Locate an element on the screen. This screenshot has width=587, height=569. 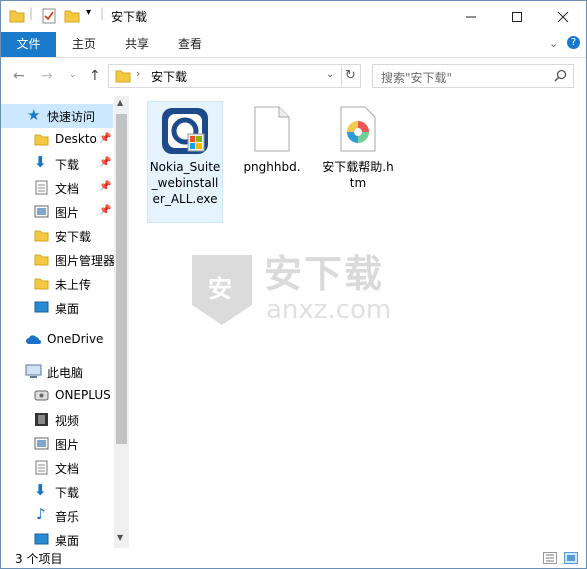
watermark-domain: anxz.com is located at coordinates (329, 310).